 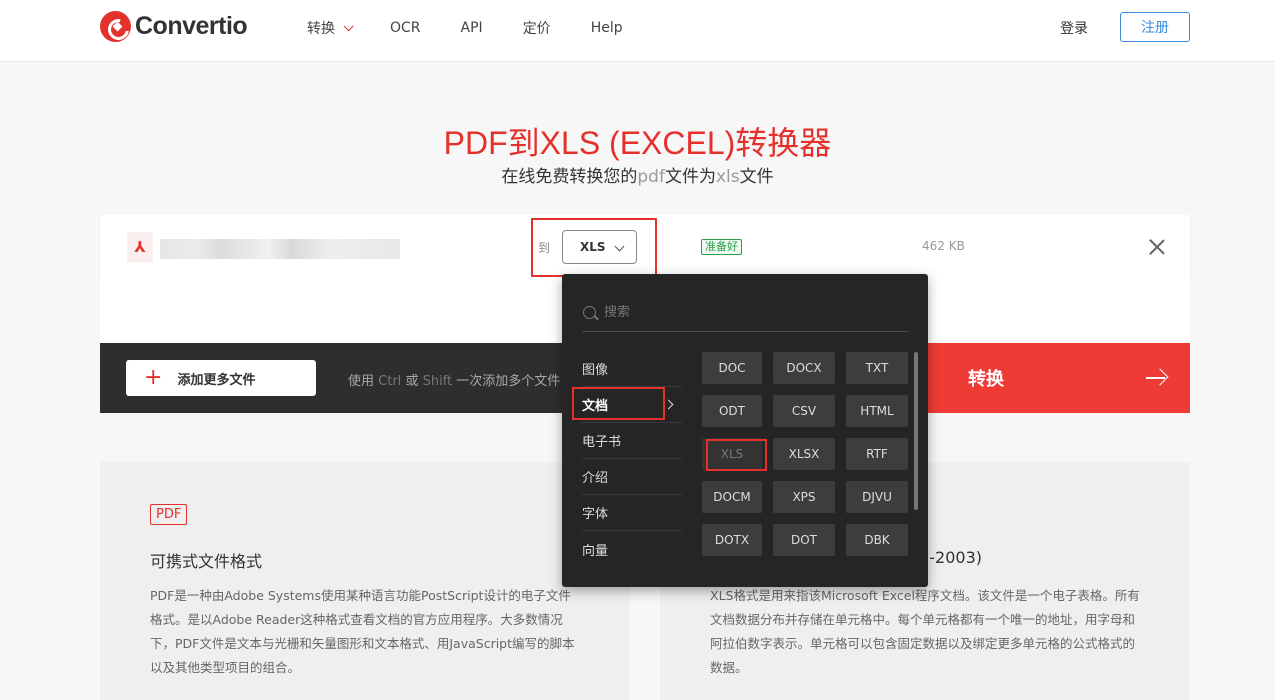 I want to click on format-option: DBK, so click(x=877, y=540).